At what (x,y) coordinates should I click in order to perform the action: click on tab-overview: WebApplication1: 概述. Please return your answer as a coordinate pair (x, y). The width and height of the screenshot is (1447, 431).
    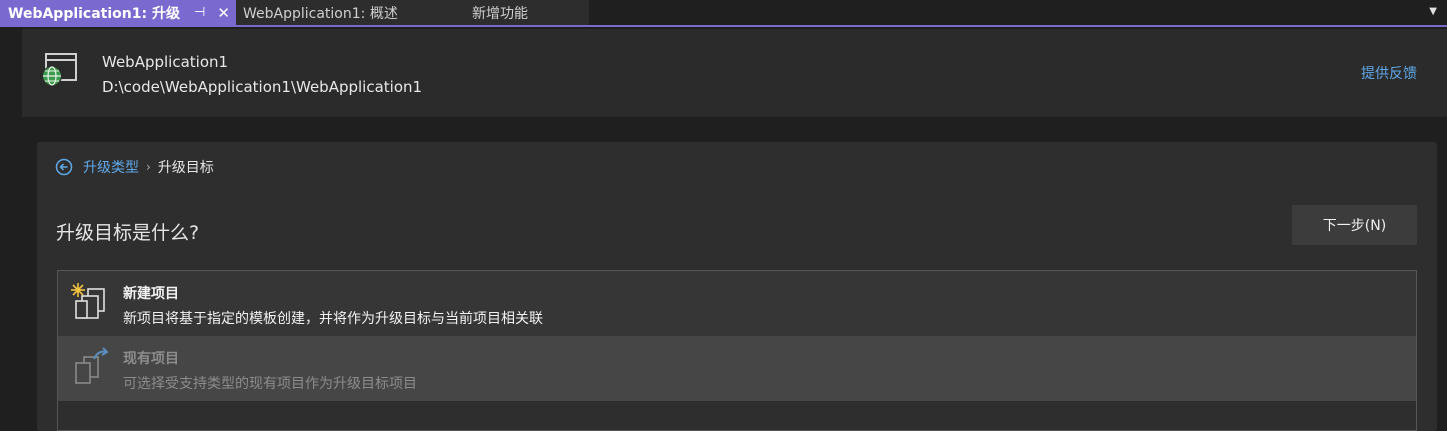
    Looking at the image, I should click on (351, 12).